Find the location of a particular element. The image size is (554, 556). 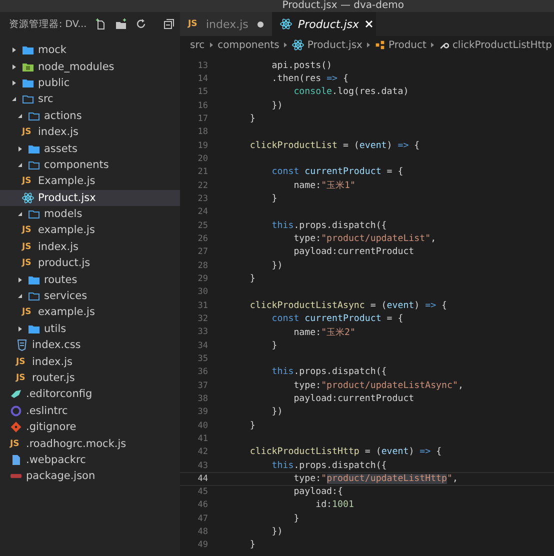

code-line: payload:currentProduct is located at coordinates (353, 399).